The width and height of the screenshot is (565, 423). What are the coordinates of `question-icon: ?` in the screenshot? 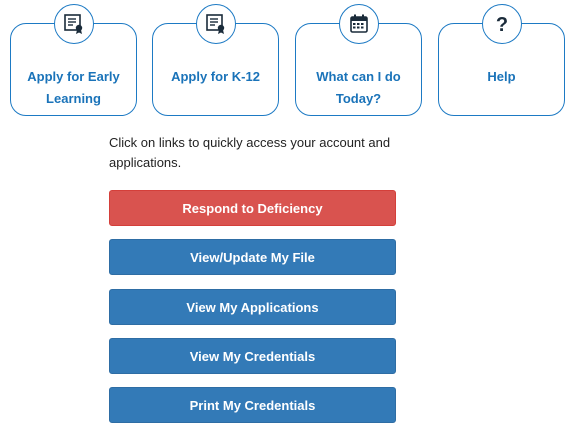 It's located at (501, 24).